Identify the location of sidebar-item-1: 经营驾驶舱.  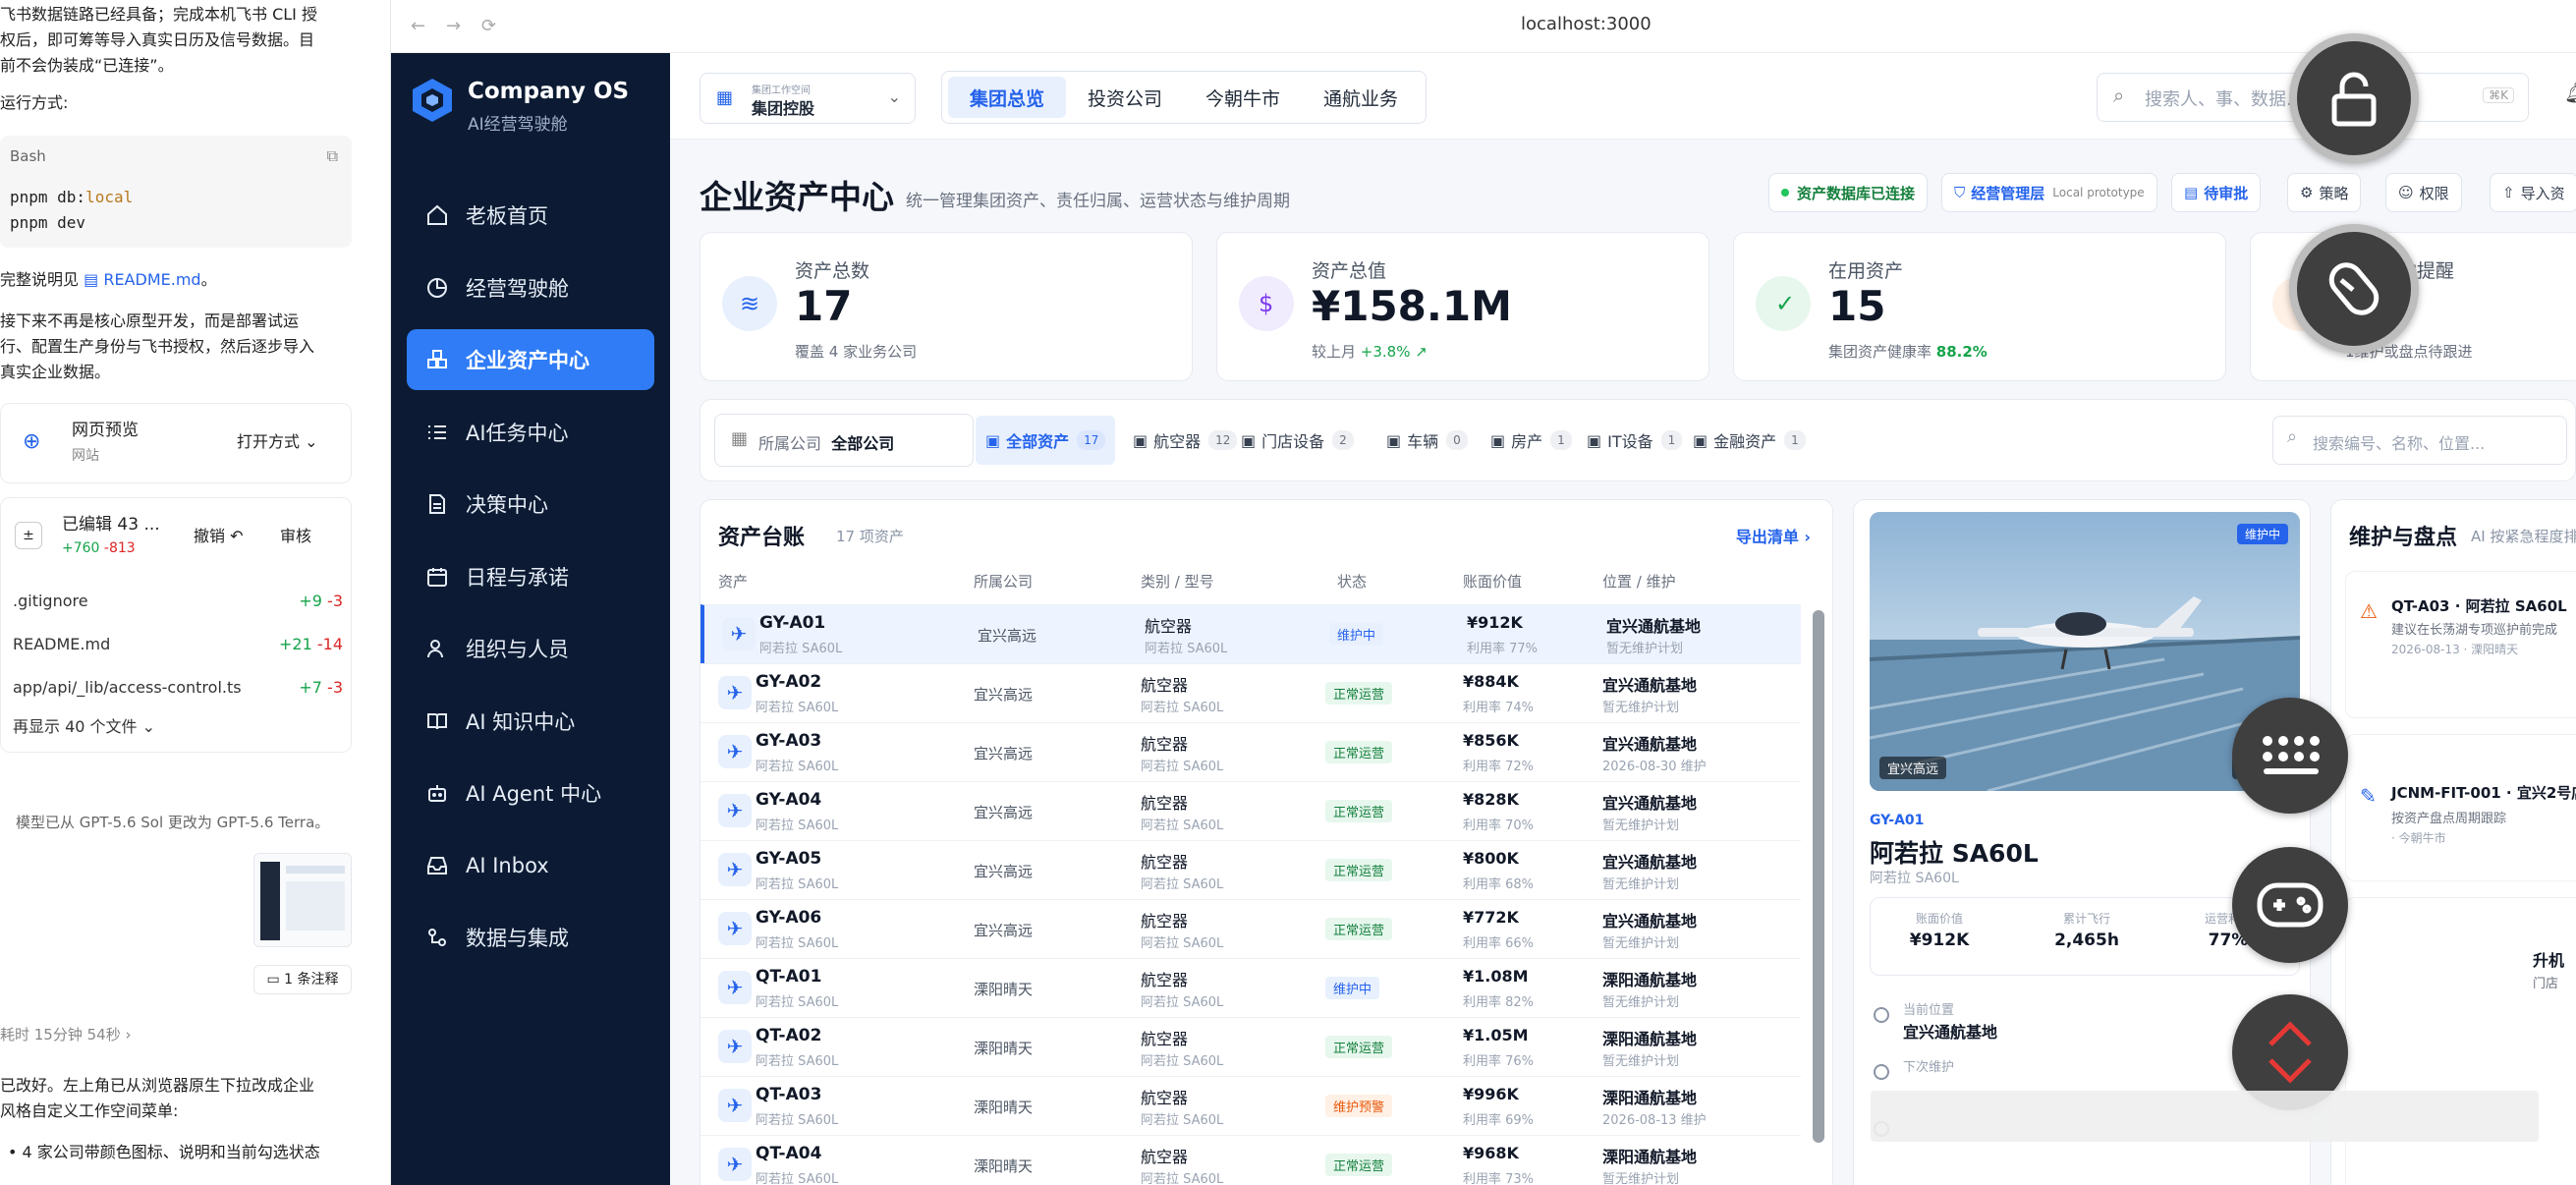
(530, 288).